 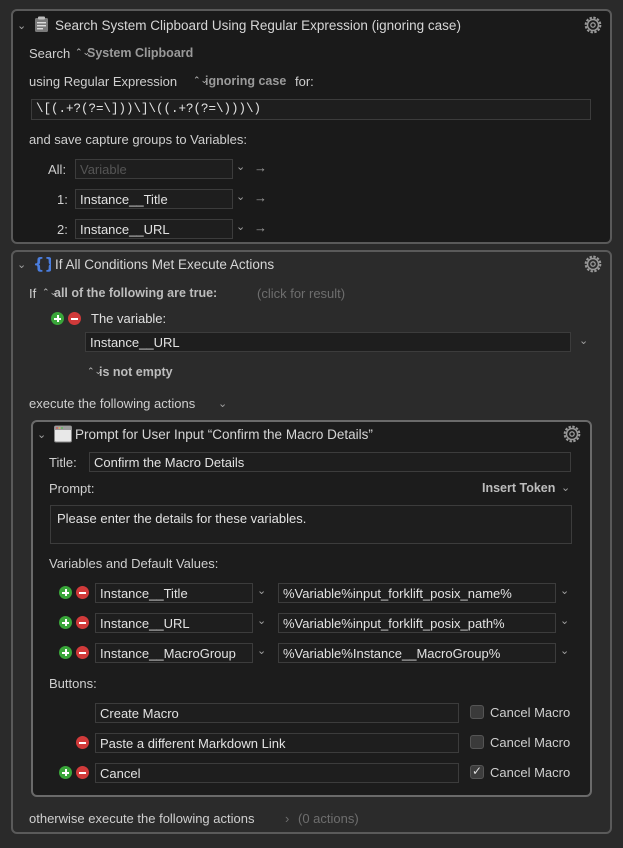 What do you see at coordinates (62, 199) in the screenshot?
I see `group-1-label: 1:` at bounding box center [62, 199].